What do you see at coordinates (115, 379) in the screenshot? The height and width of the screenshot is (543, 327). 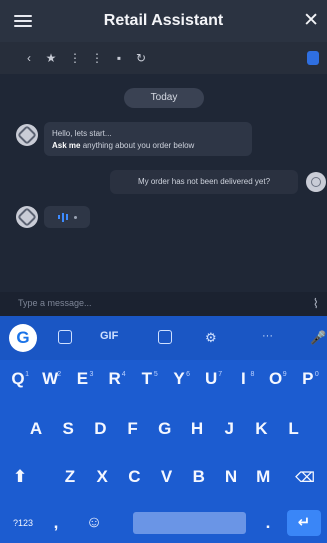 I see `key-r: R4` at bounding box center [115, 379].